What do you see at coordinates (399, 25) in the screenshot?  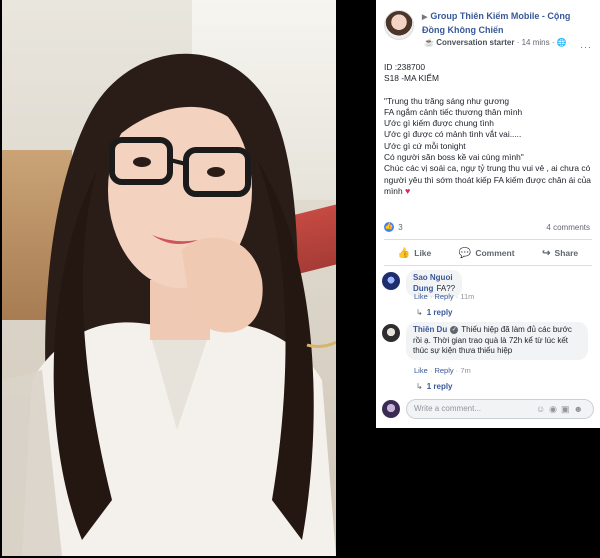 I see `poster-avatar` at bounding box center [399, 25].